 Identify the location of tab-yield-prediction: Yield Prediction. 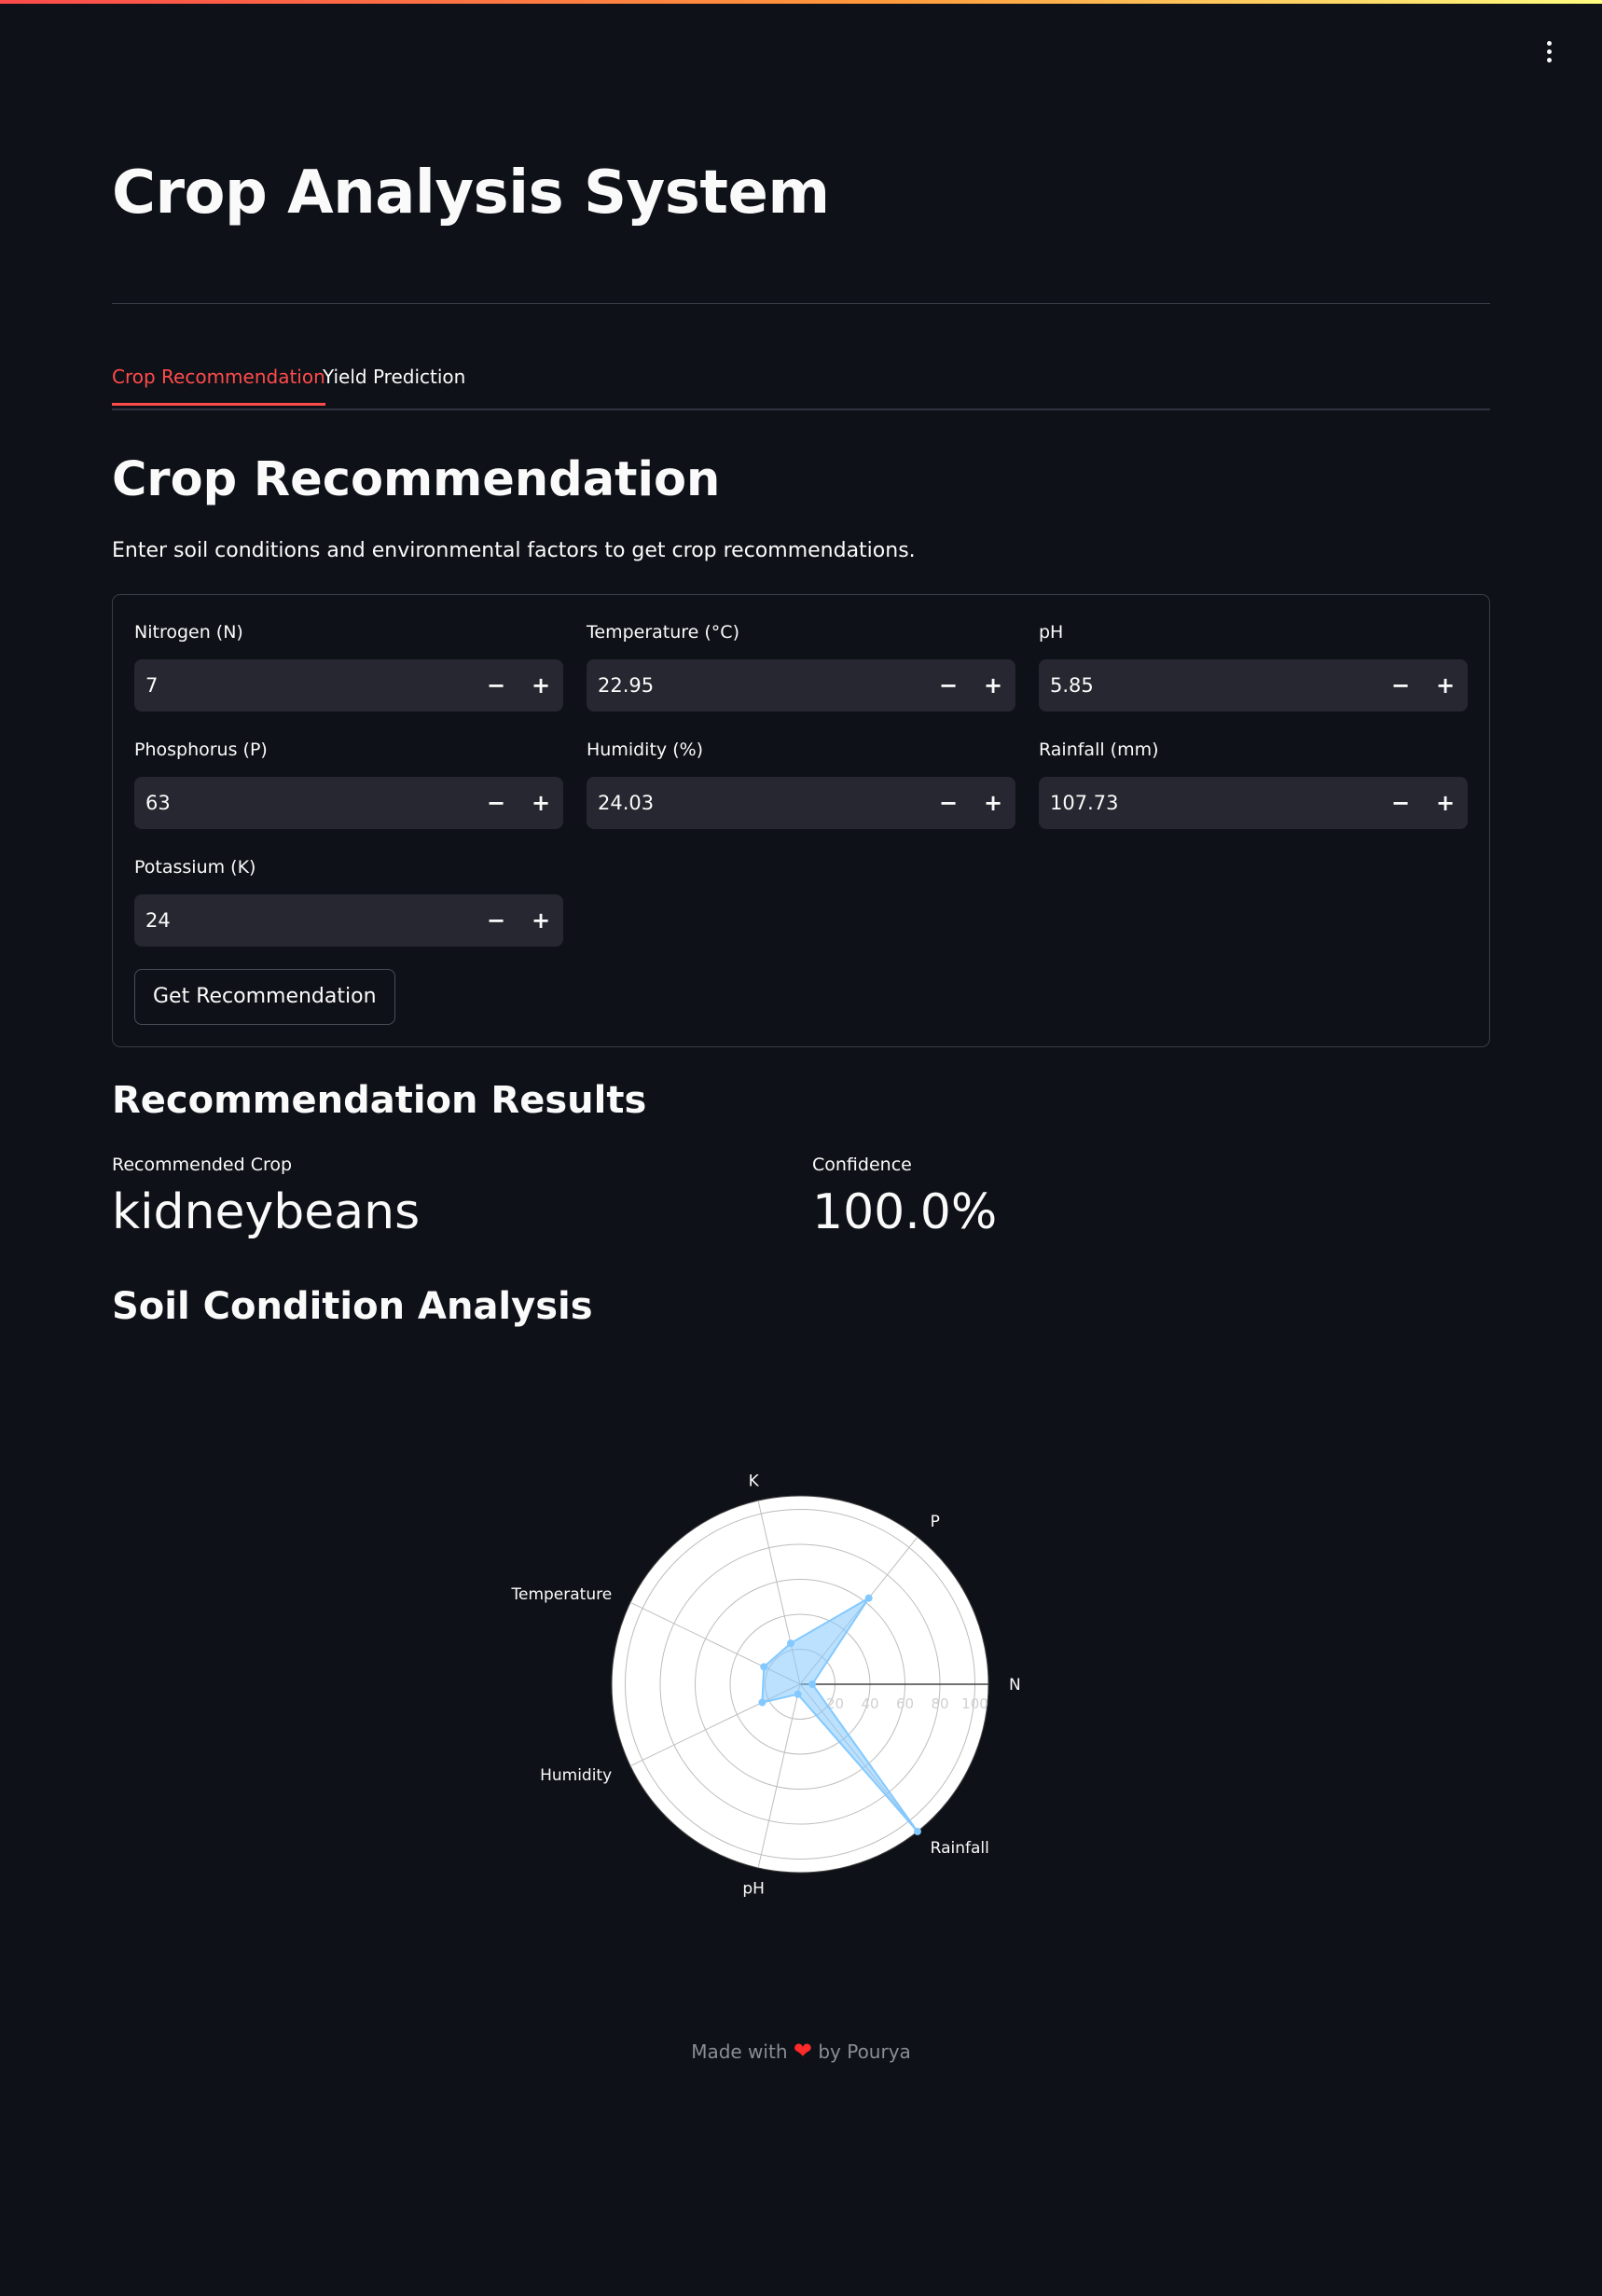
(394, 384).